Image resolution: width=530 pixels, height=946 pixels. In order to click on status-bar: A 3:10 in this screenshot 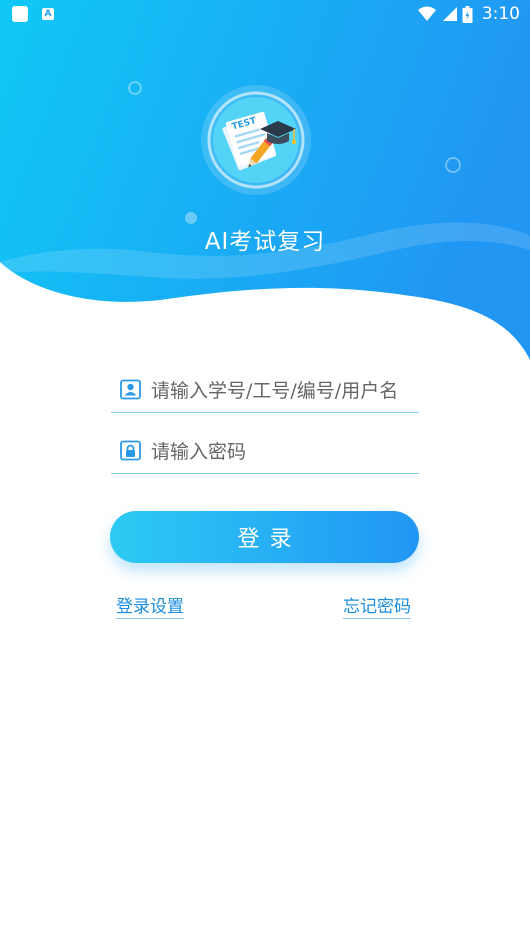, I will do `click(265, 14)`.